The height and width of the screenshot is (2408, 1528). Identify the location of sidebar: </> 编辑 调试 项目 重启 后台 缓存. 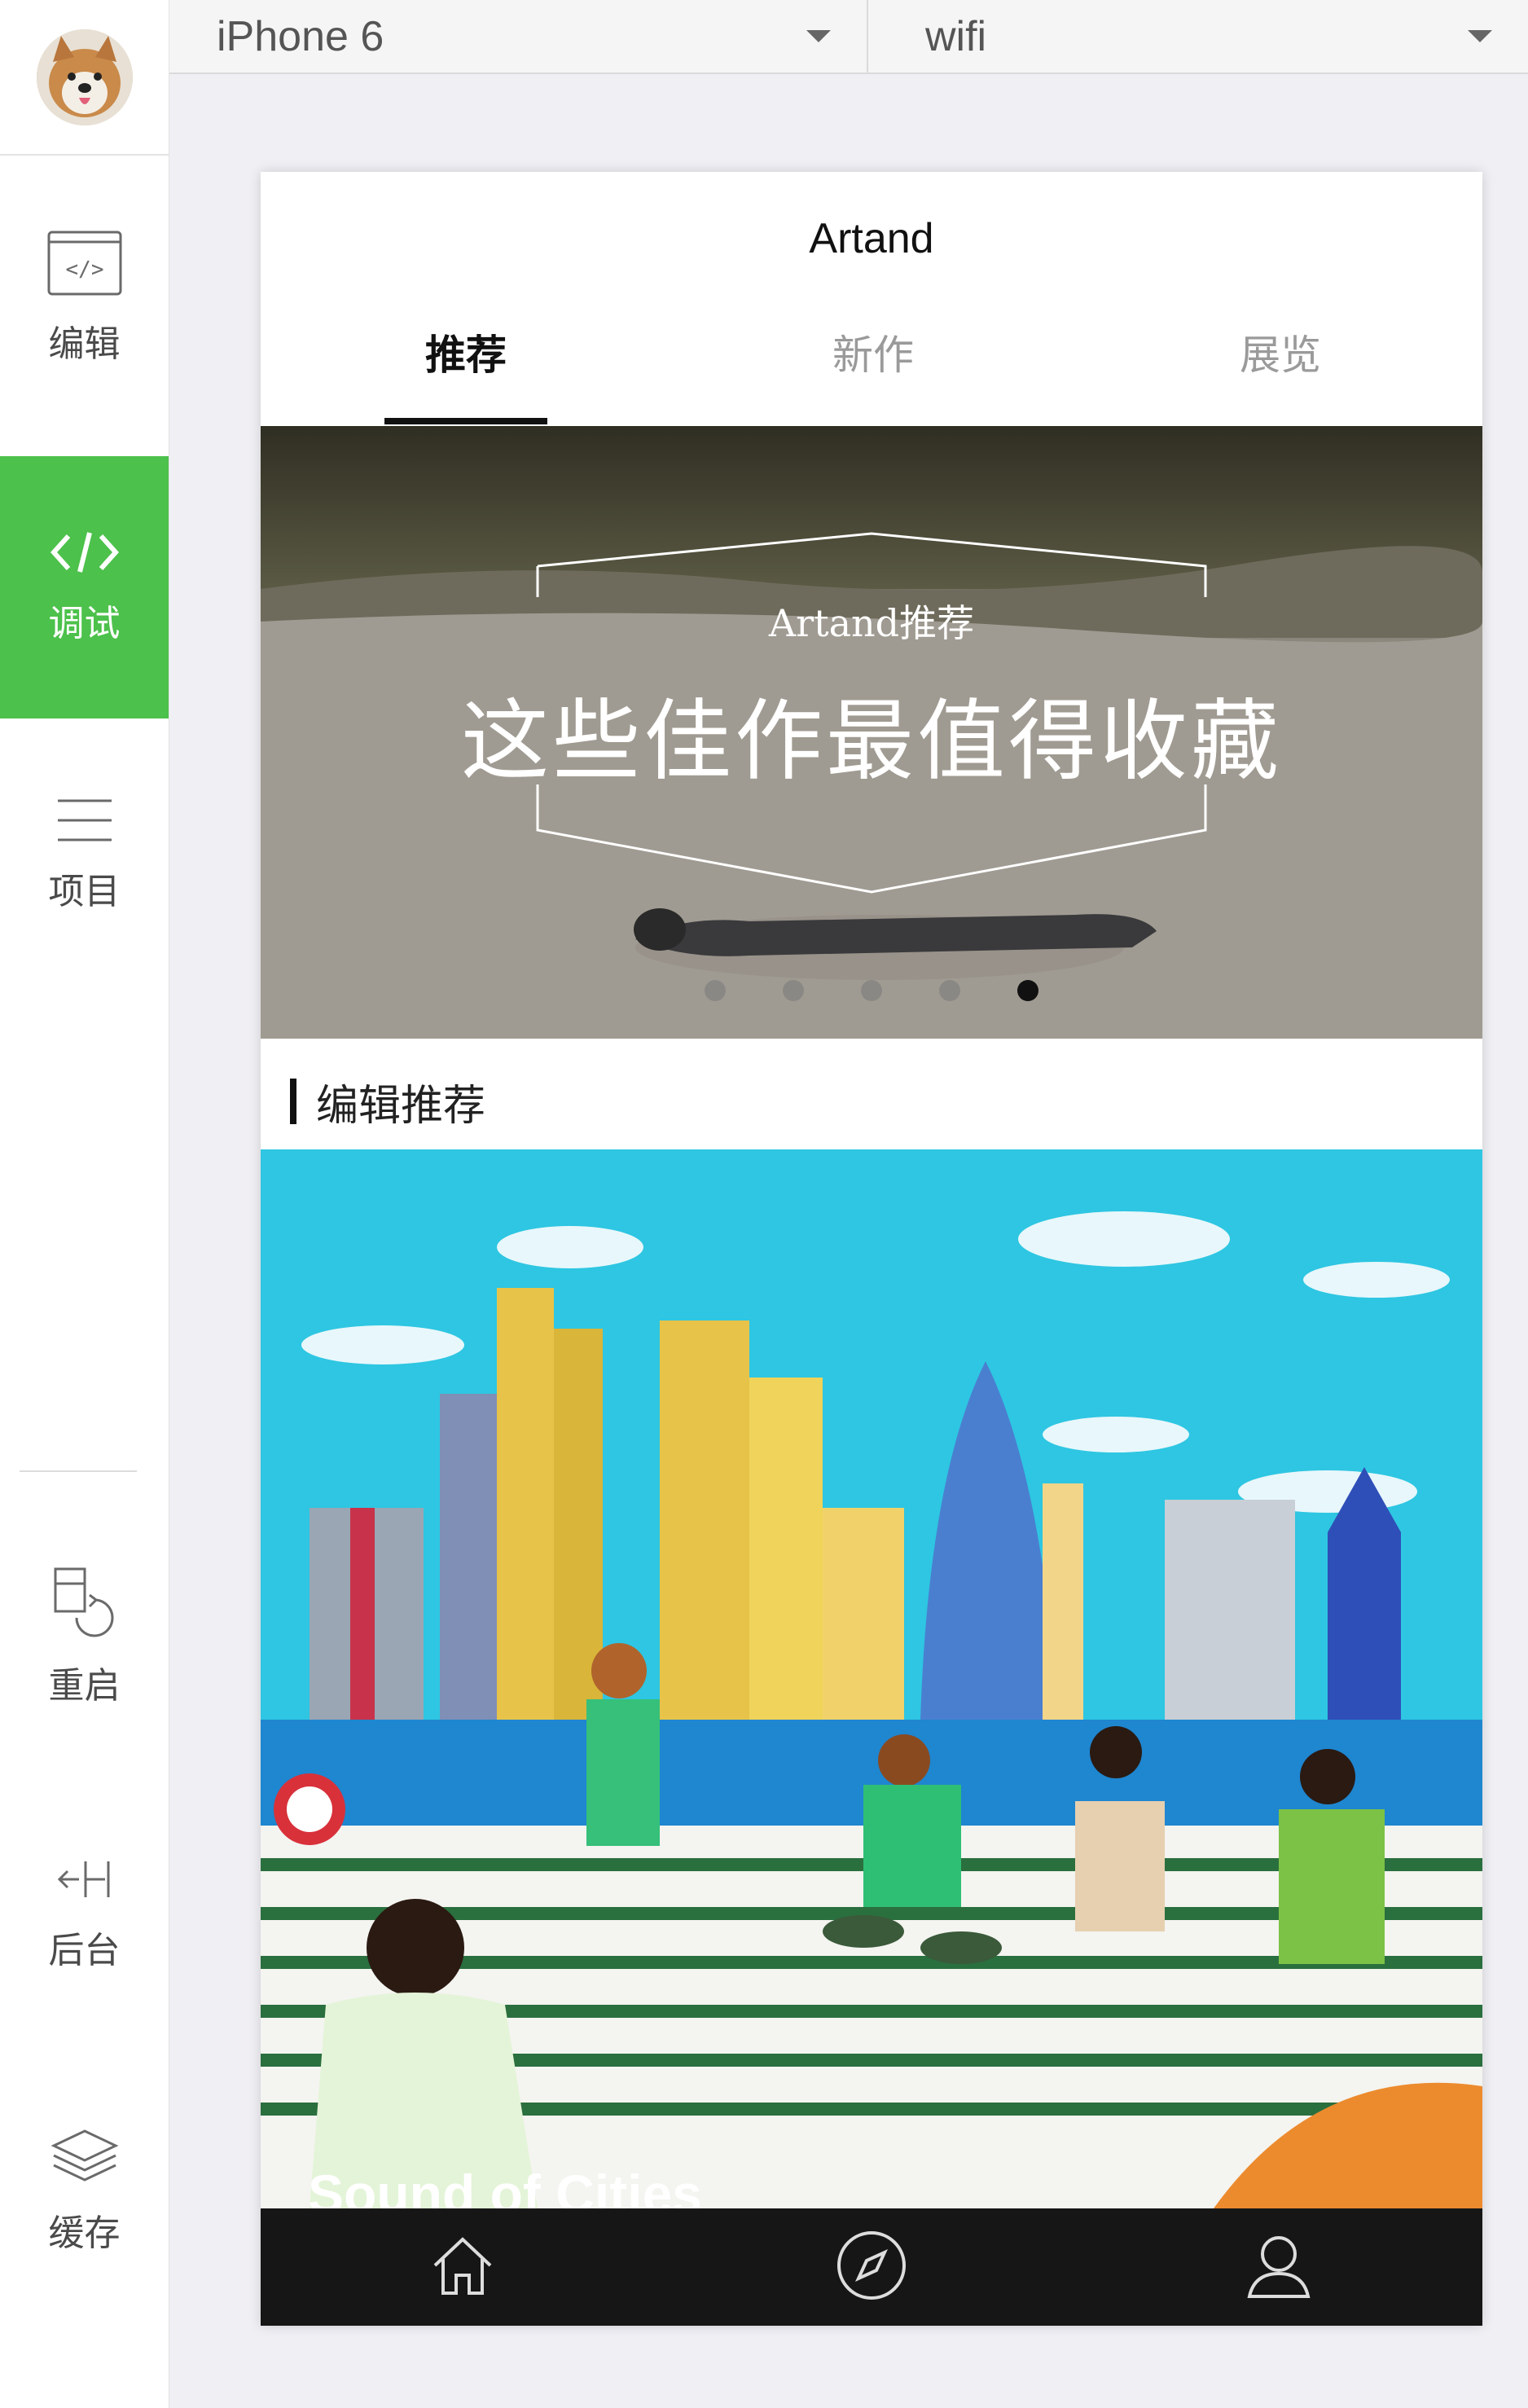
(84, 1204).